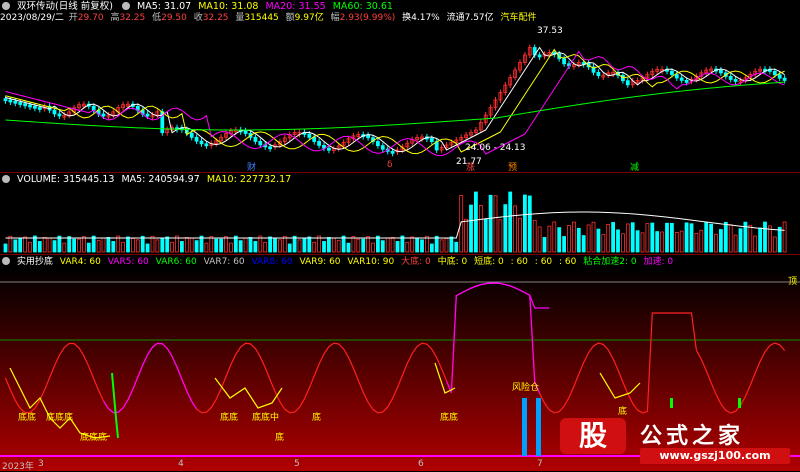  I want to click on volume-indicator-separator, so click(400, 254).